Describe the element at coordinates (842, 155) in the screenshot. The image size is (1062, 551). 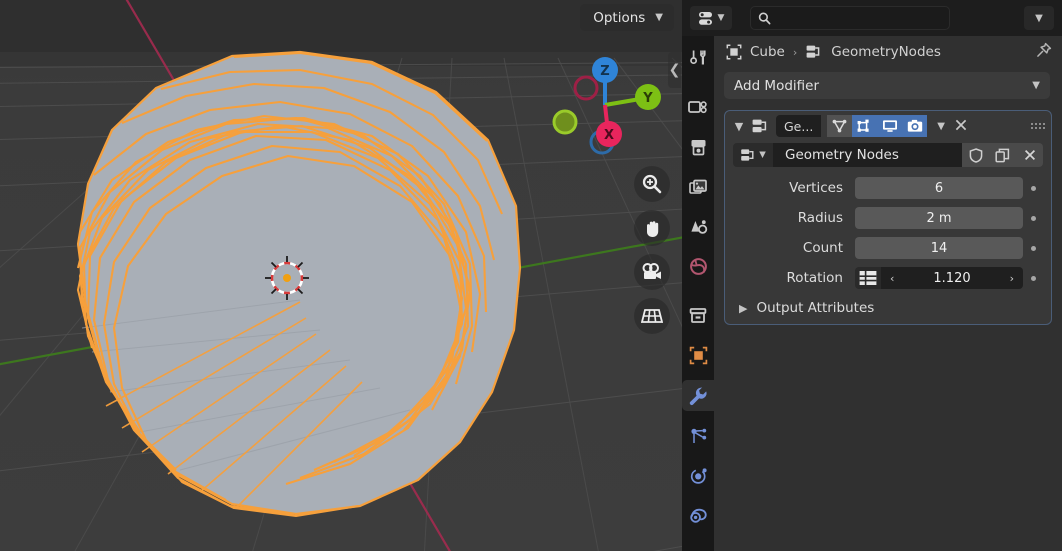
I see `node-group-name-text: Geometry Nodes` at that location.